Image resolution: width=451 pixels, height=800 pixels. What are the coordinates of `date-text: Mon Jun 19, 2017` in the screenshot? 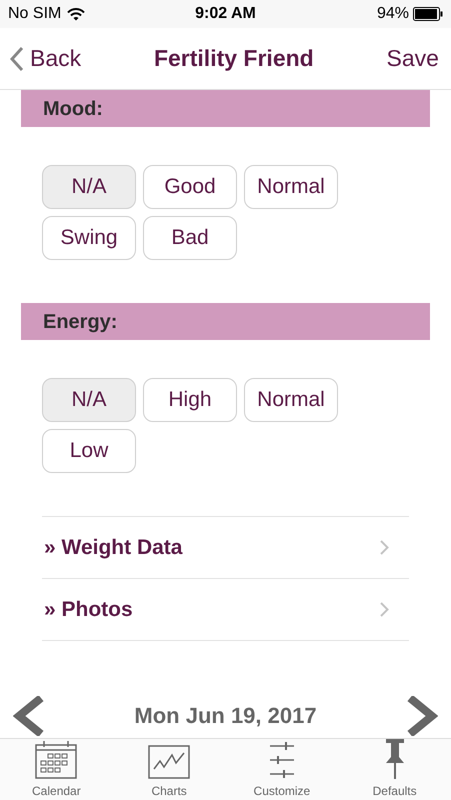 It's located at (225, 716).